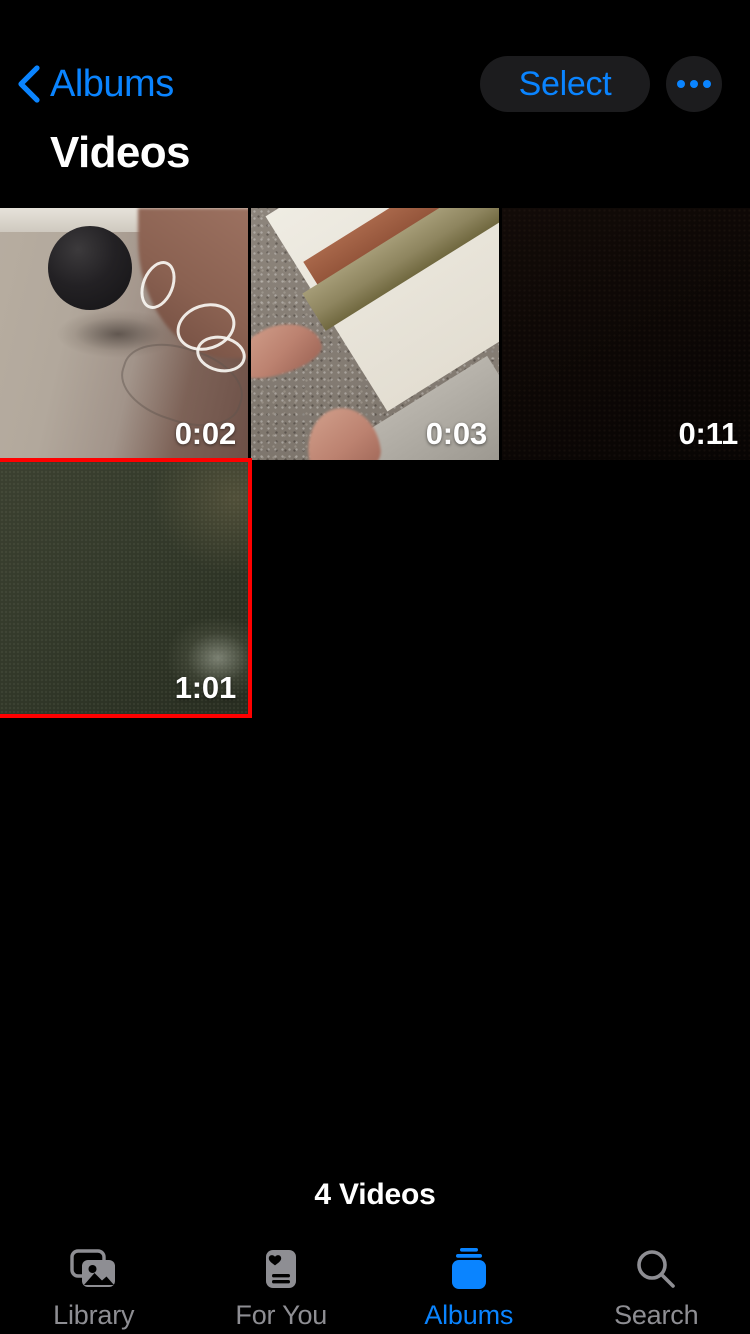  I want to click on video-count-label: 4 Videos, so click(375, 1194).